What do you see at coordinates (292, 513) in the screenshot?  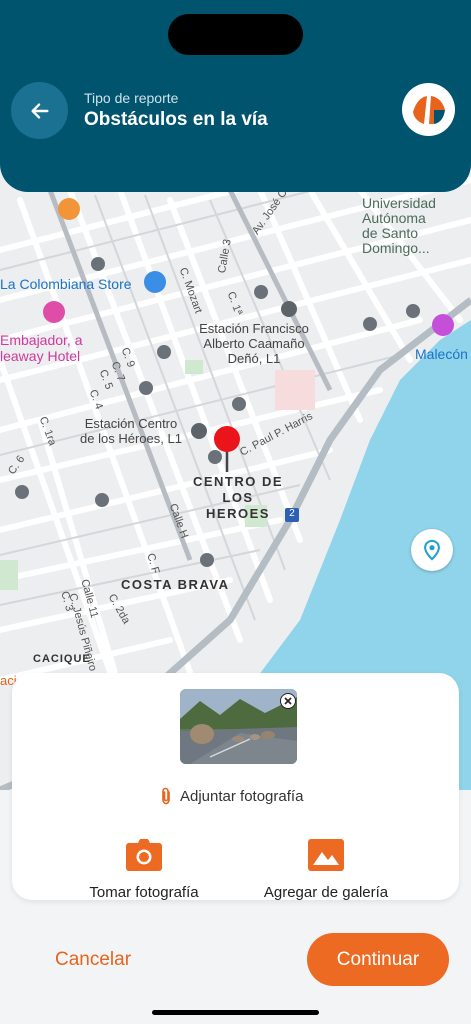 I see `route-badge-number: 2` at bounding box center [292, 513].